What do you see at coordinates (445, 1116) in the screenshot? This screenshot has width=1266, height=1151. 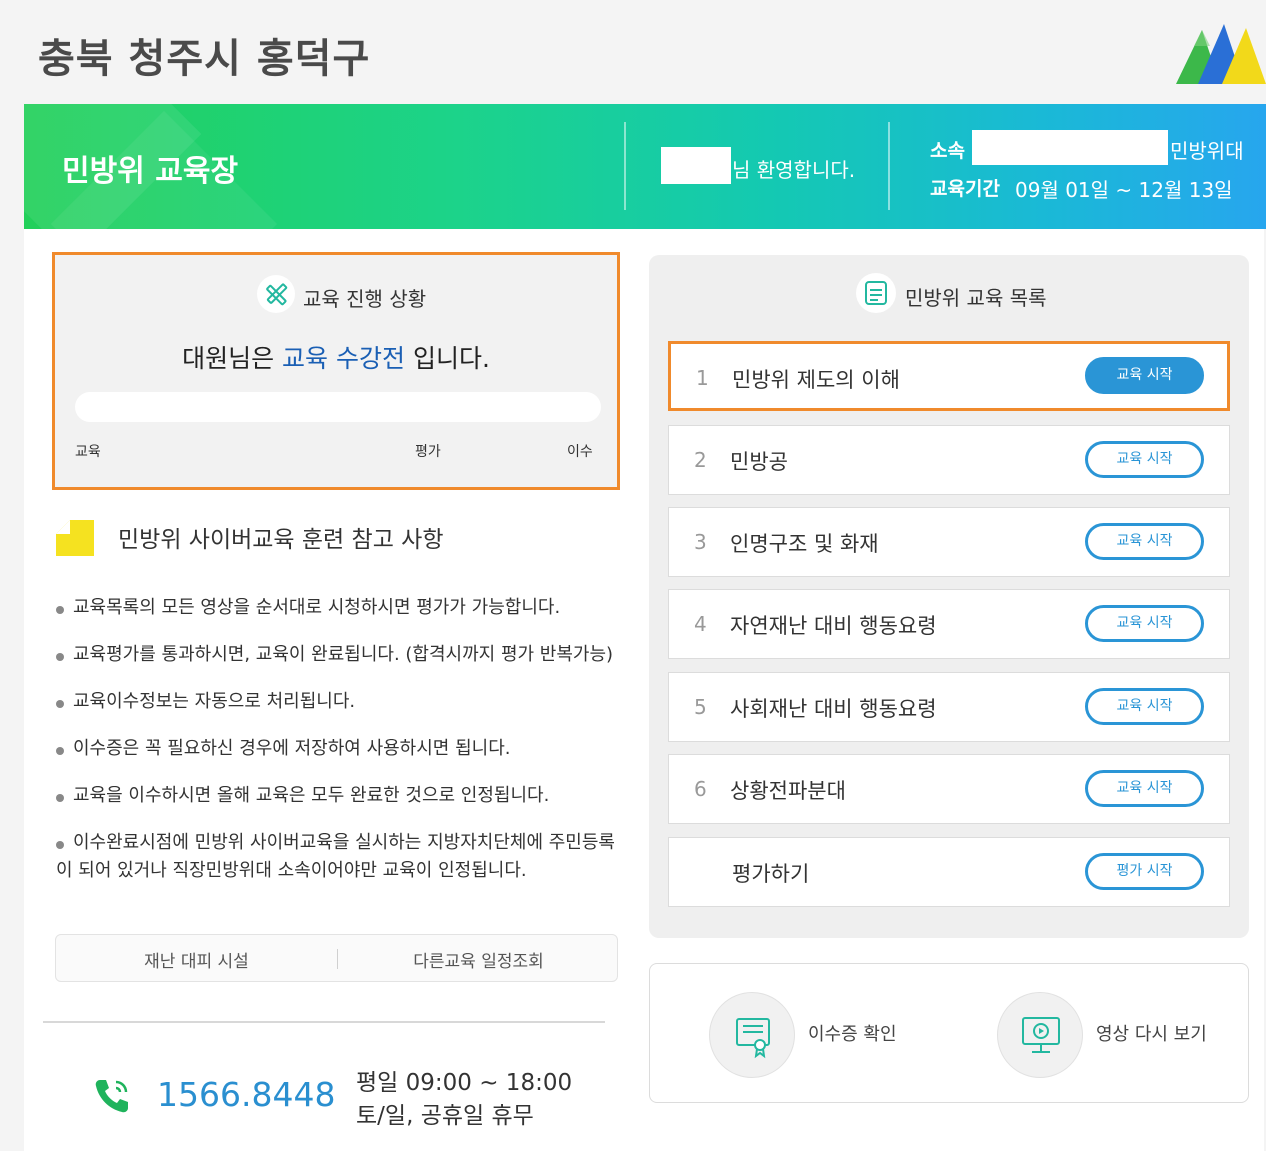 I see `weekend-hours: 토/일, 공휴일 휴무` at bounding box center [445, 1116].